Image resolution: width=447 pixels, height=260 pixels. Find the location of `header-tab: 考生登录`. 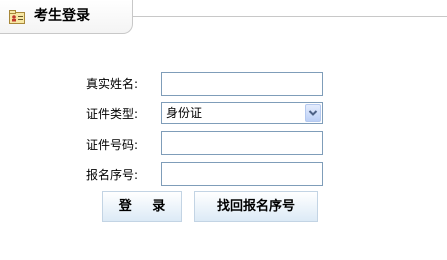

header-tab: 考生登录 is located at coordinates (66, 17).